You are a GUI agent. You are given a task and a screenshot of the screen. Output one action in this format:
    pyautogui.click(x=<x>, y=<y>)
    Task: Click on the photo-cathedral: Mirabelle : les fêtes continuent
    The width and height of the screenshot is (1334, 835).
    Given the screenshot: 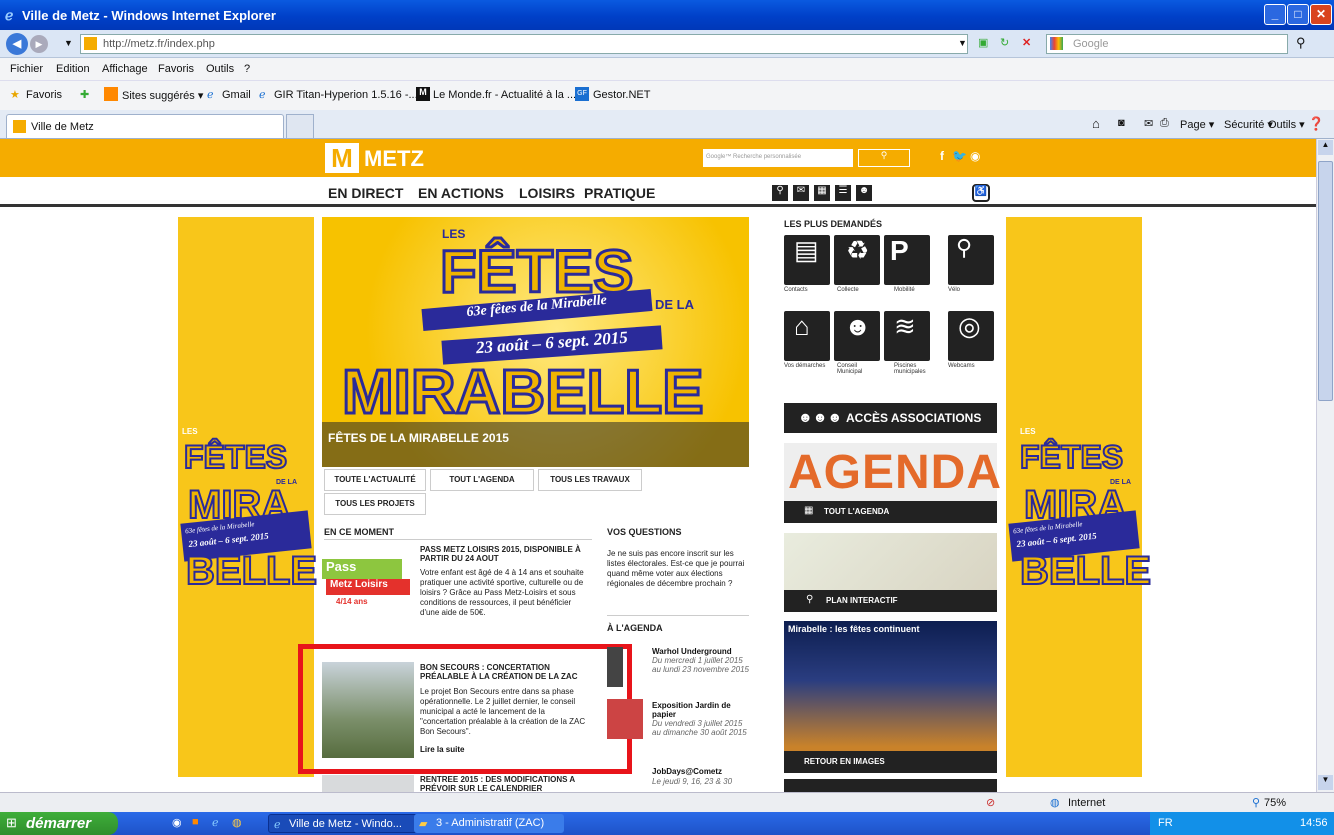 What is the action you would take?
    pyautogui.click(x=890, y=695)
    